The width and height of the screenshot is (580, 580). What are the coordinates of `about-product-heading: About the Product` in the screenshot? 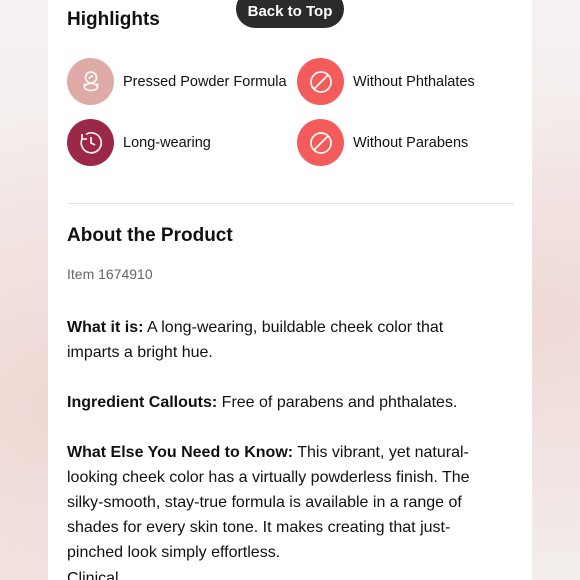 It's located at (150, 235).